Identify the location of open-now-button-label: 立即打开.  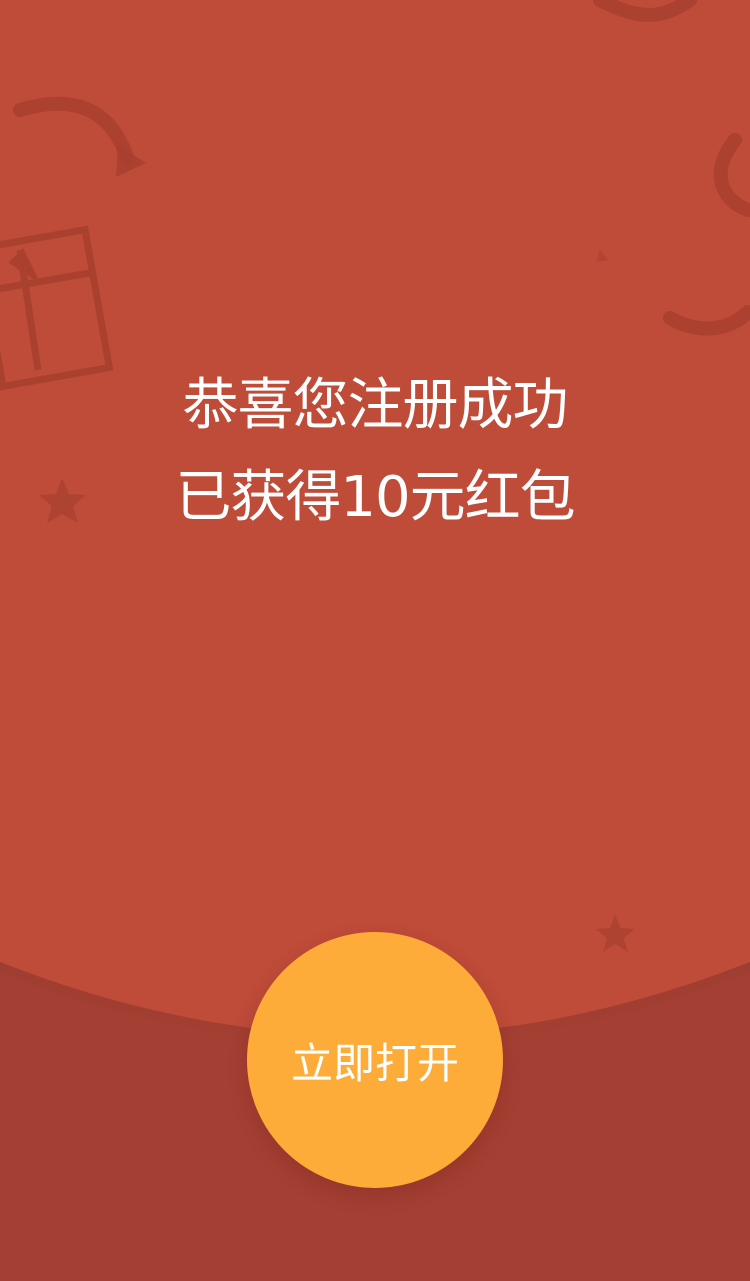
(374, 1063).